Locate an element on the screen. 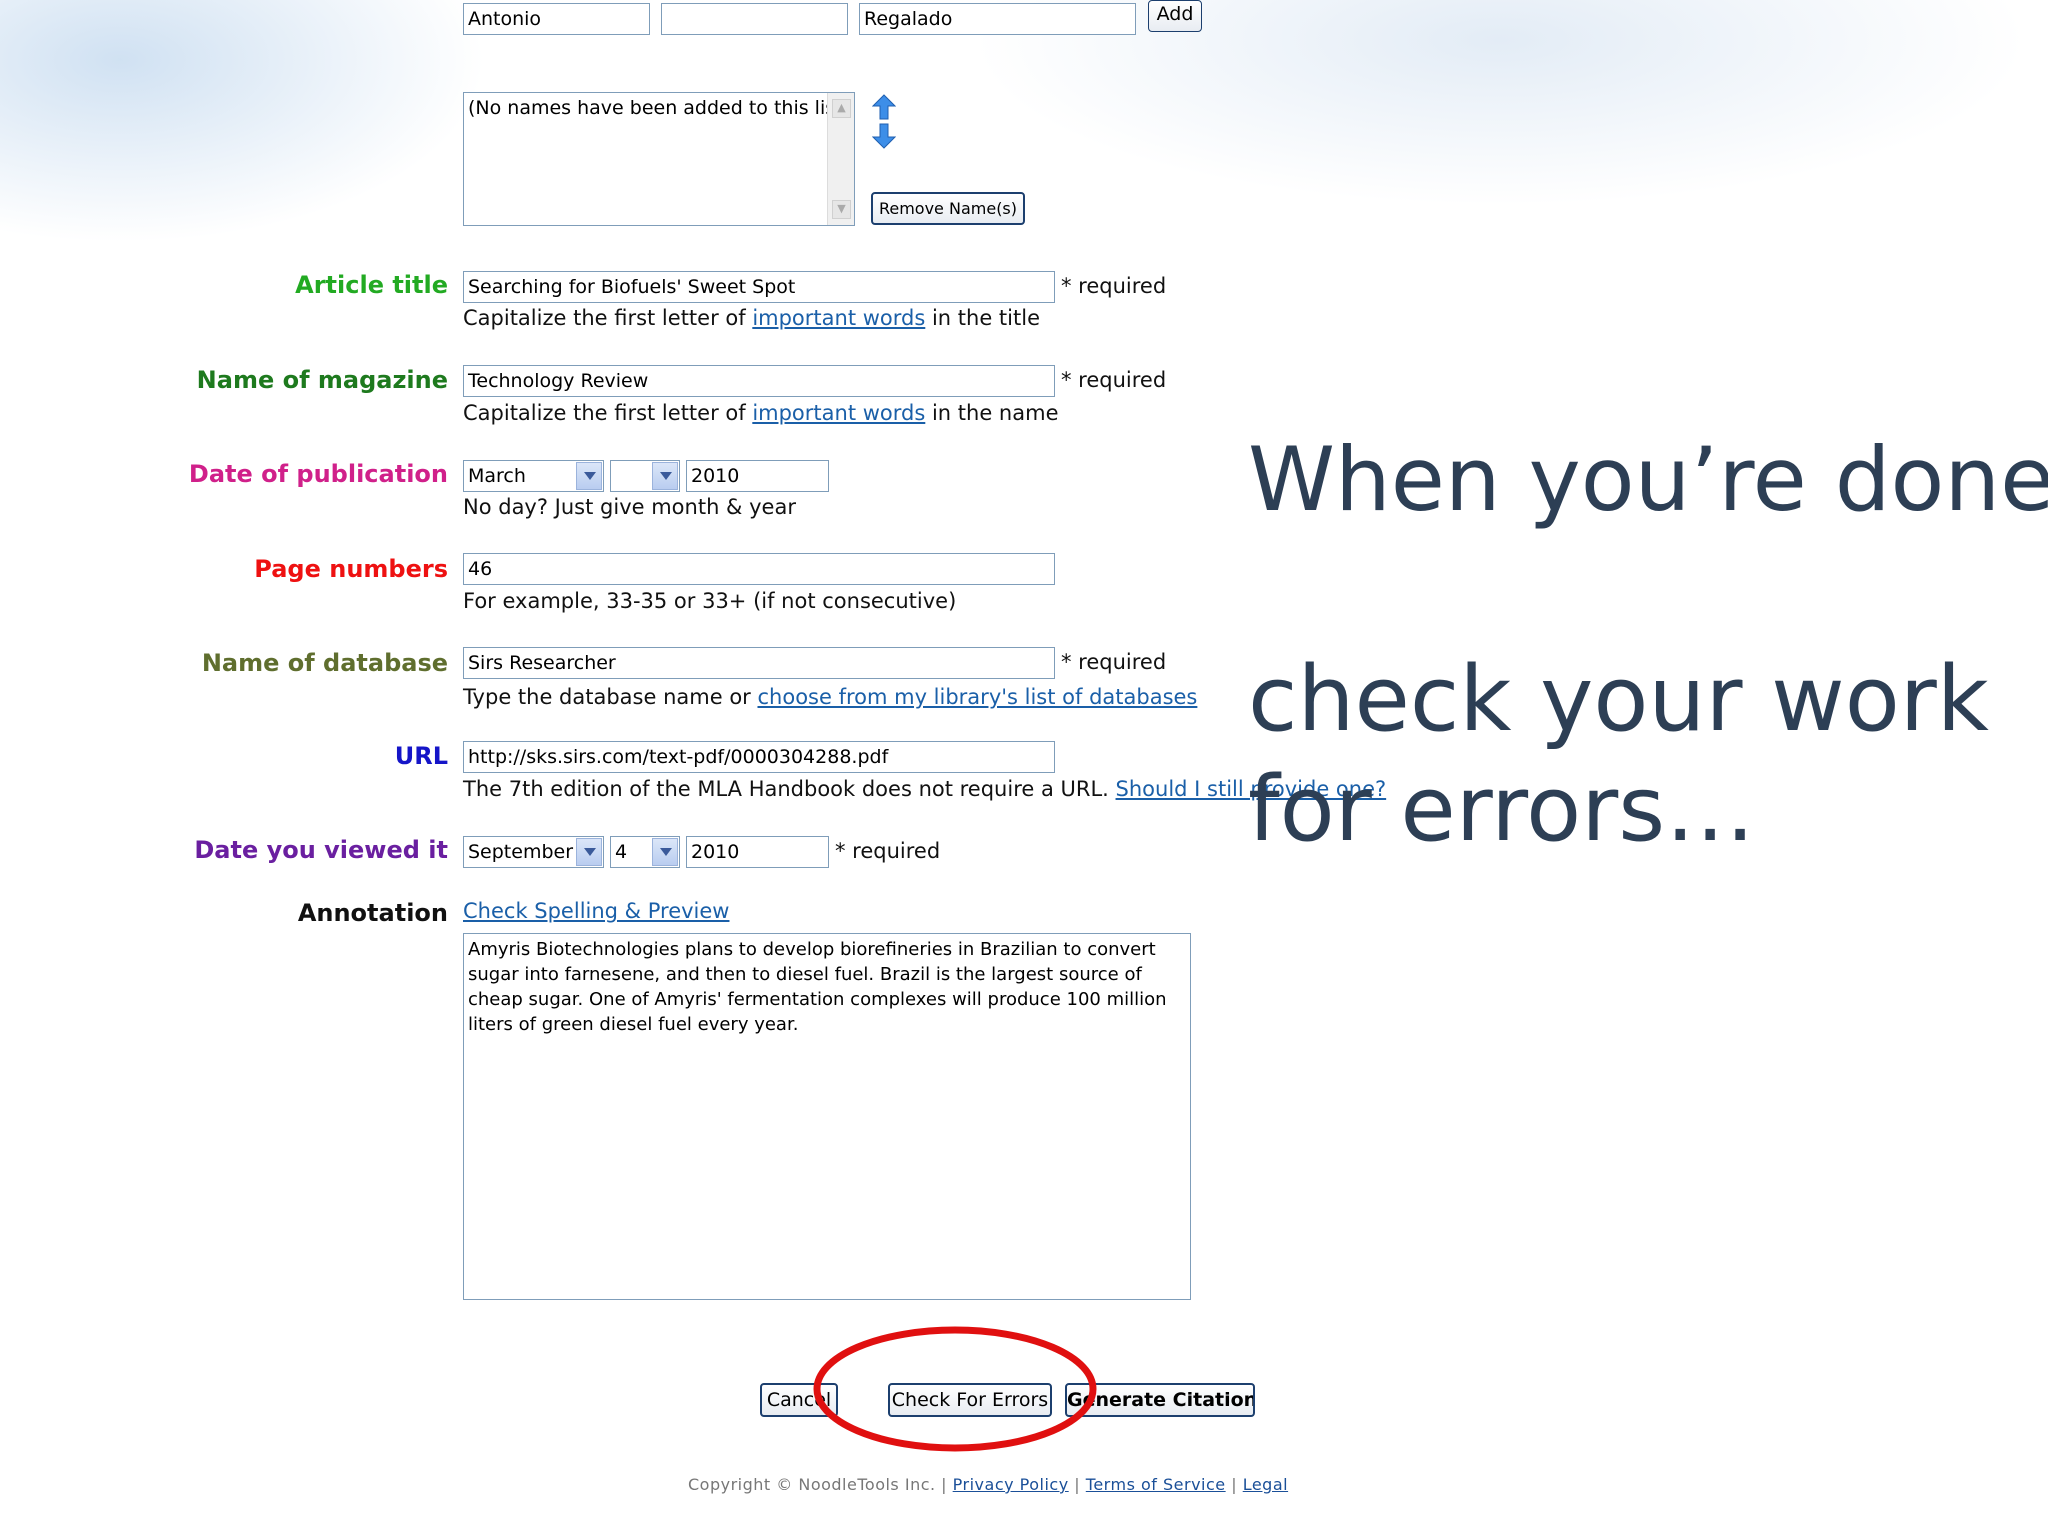 The width and height of the screenshot is (2048, 1536). scroll-up-icon: ▲ is located at coordinates (841, 108).